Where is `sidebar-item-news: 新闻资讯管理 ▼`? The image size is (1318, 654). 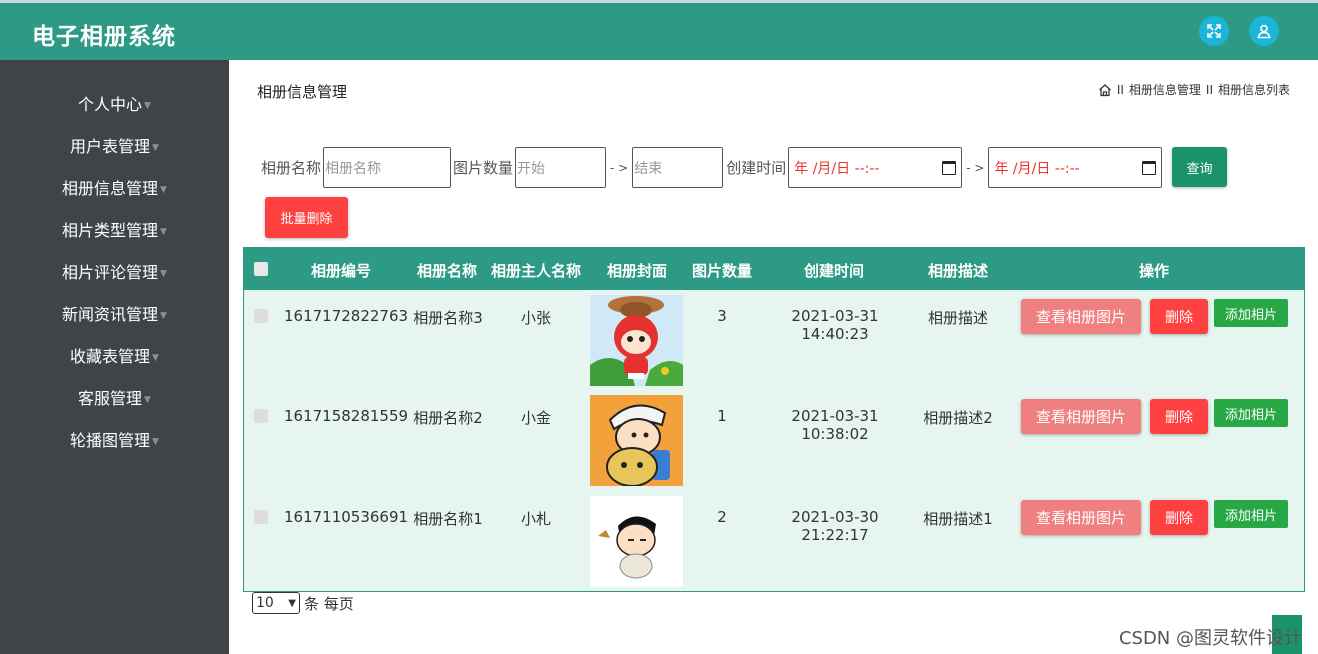
sidebar-item-news: 新闻资讯管理 ▼ is located at coordinates (114, 313).